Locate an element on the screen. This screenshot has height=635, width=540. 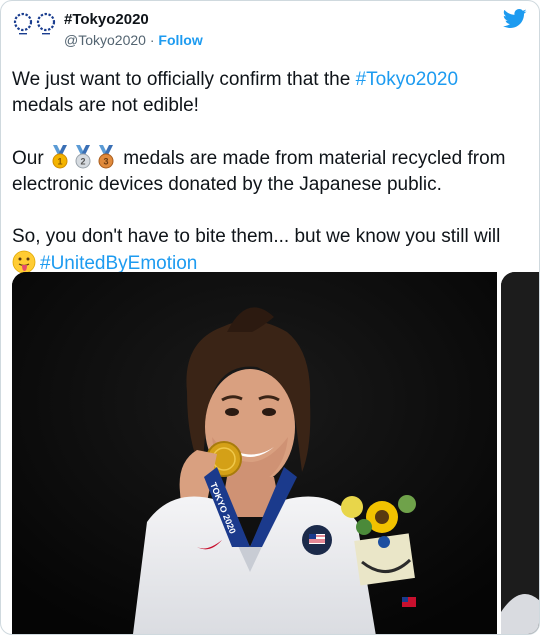
svg-text: 3 is located at coordinates (105, 162).